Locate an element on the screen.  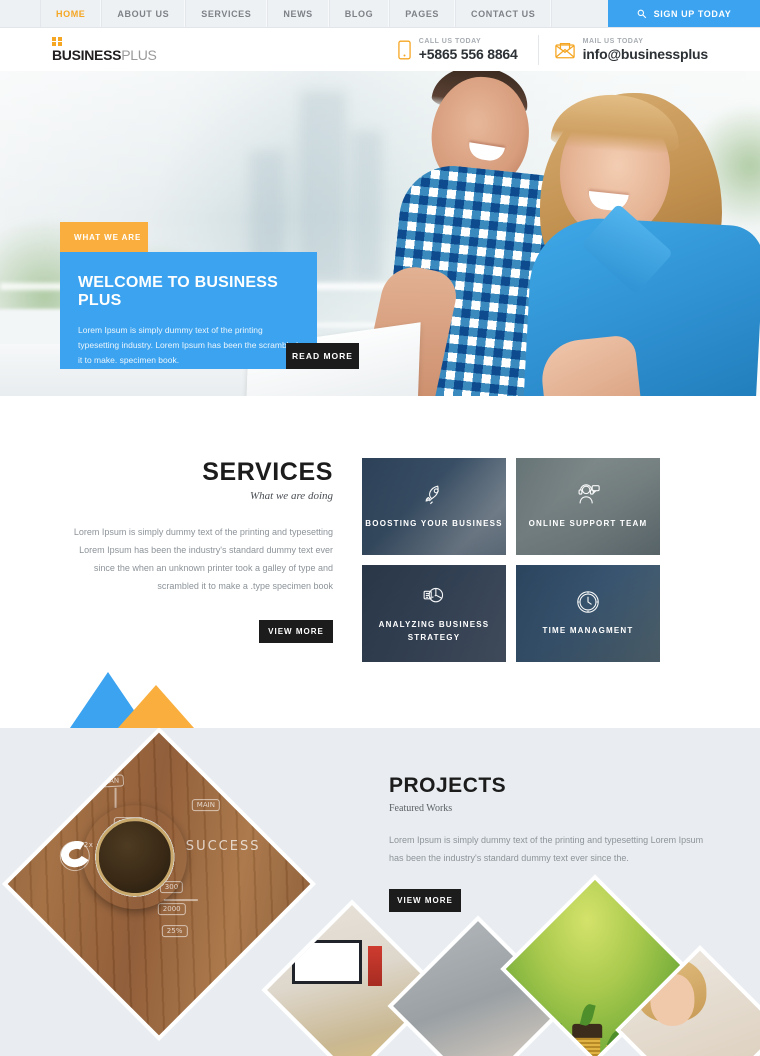
nav-item-contact-us: CONTACT US is located at coordinates (503, 13).